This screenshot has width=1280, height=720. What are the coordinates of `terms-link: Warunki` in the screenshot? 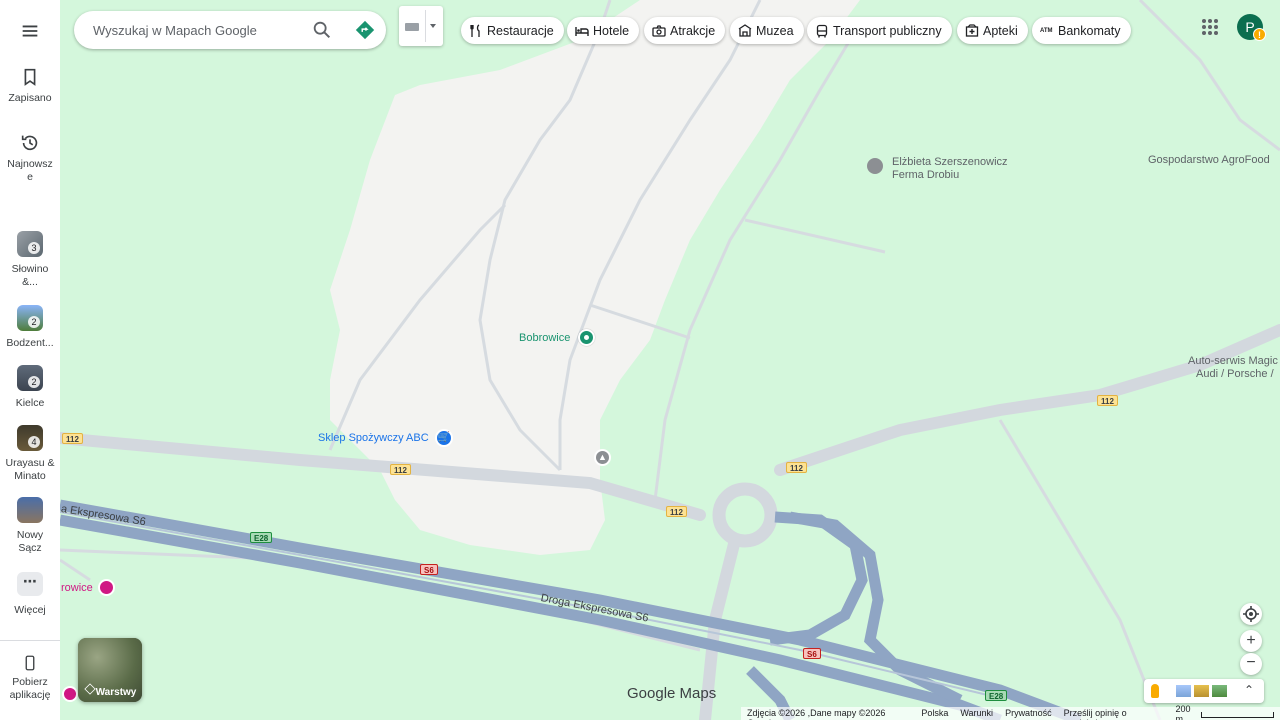 It's located at (976, 714).